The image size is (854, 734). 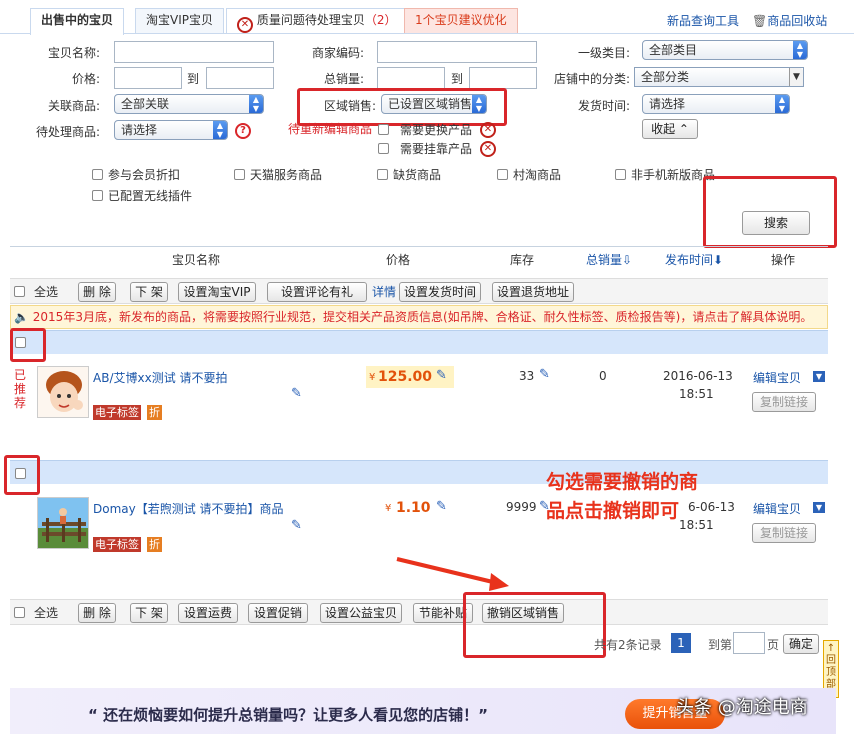 I want to click on price-value: 1.10, so click(x=413, y=508).